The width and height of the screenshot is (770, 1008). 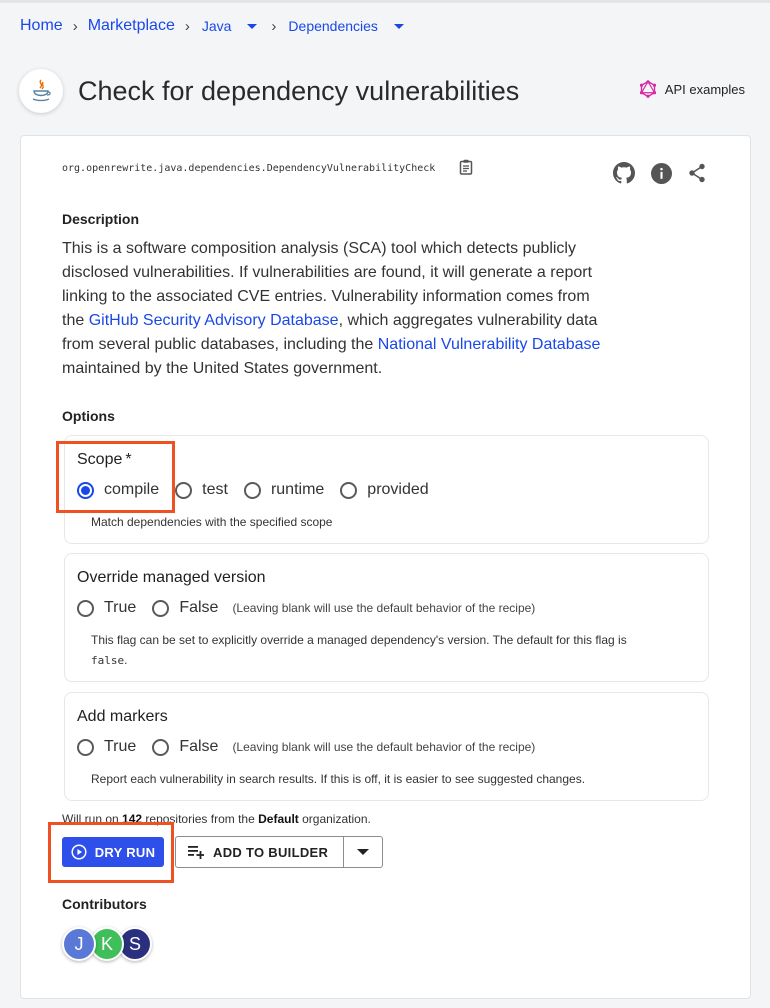 I want to click on playlist-add-icon, so click(x=196, y=852).